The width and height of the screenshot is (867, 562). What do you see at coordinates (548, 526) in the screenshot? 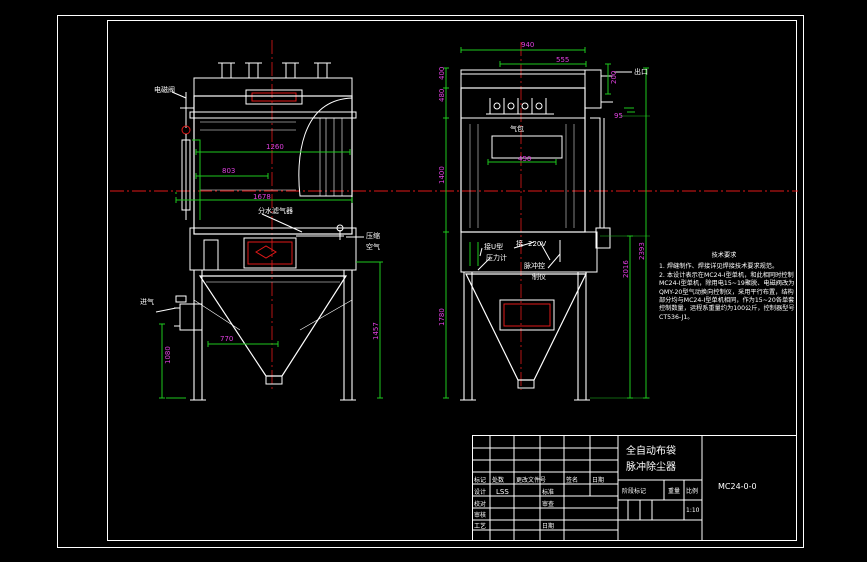
I see `tb-approve: 日期` at bounding box center [548, 526].